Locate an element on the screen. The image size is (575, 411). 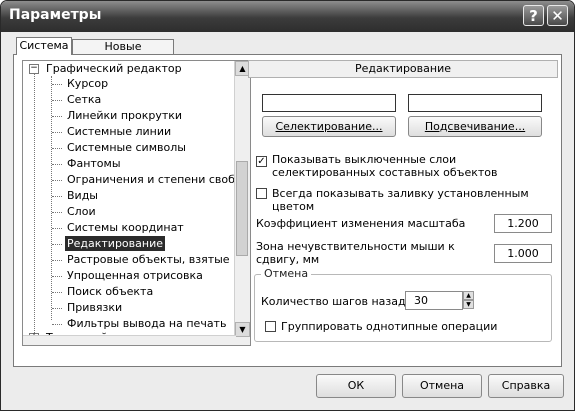
mouse-zone-input: 1.000 is located at coordinates (523, 253).